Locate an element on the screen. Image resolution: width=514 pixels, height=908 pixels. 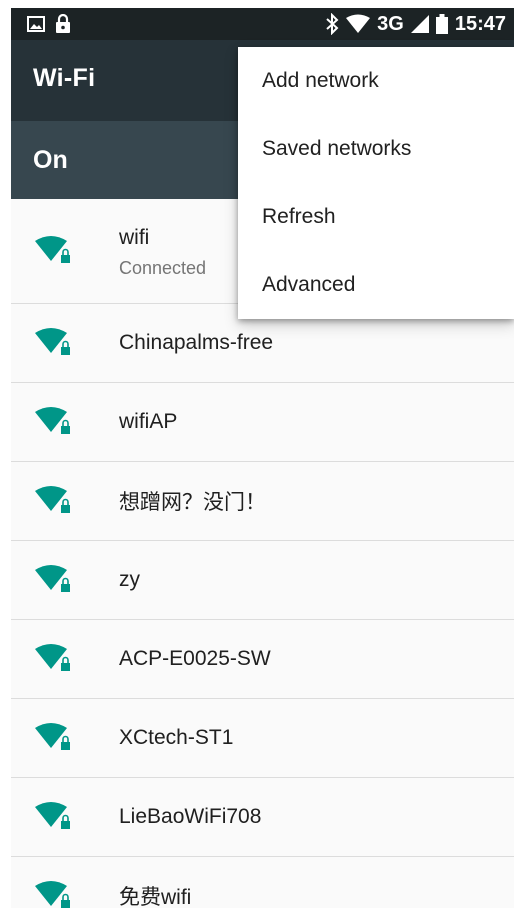
battery-icon is located at coordinates (441, 24).